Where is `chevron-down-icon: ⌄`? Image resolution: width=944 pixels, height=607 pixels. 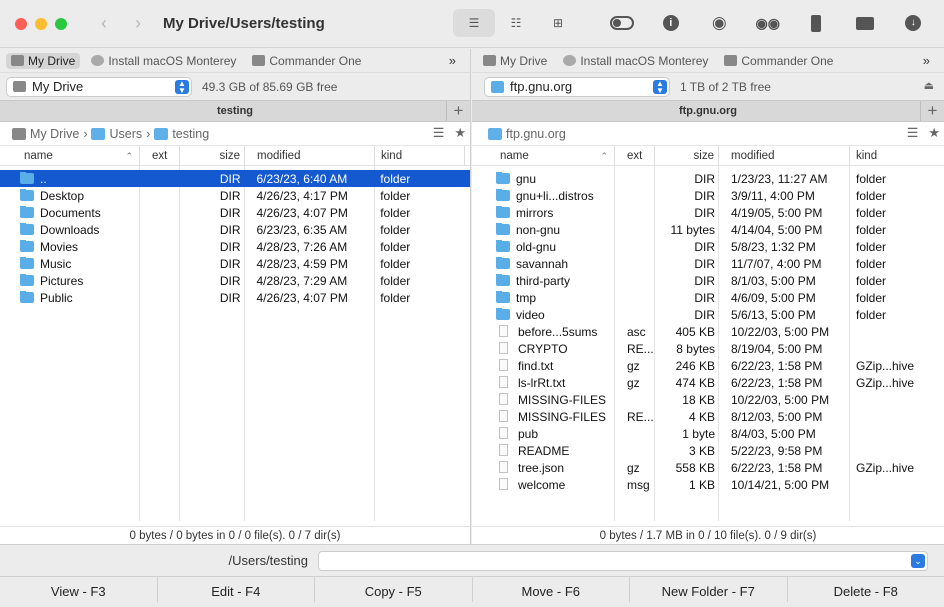 chevron-down-icon: ⌄ is located at coordinates (918, 561).